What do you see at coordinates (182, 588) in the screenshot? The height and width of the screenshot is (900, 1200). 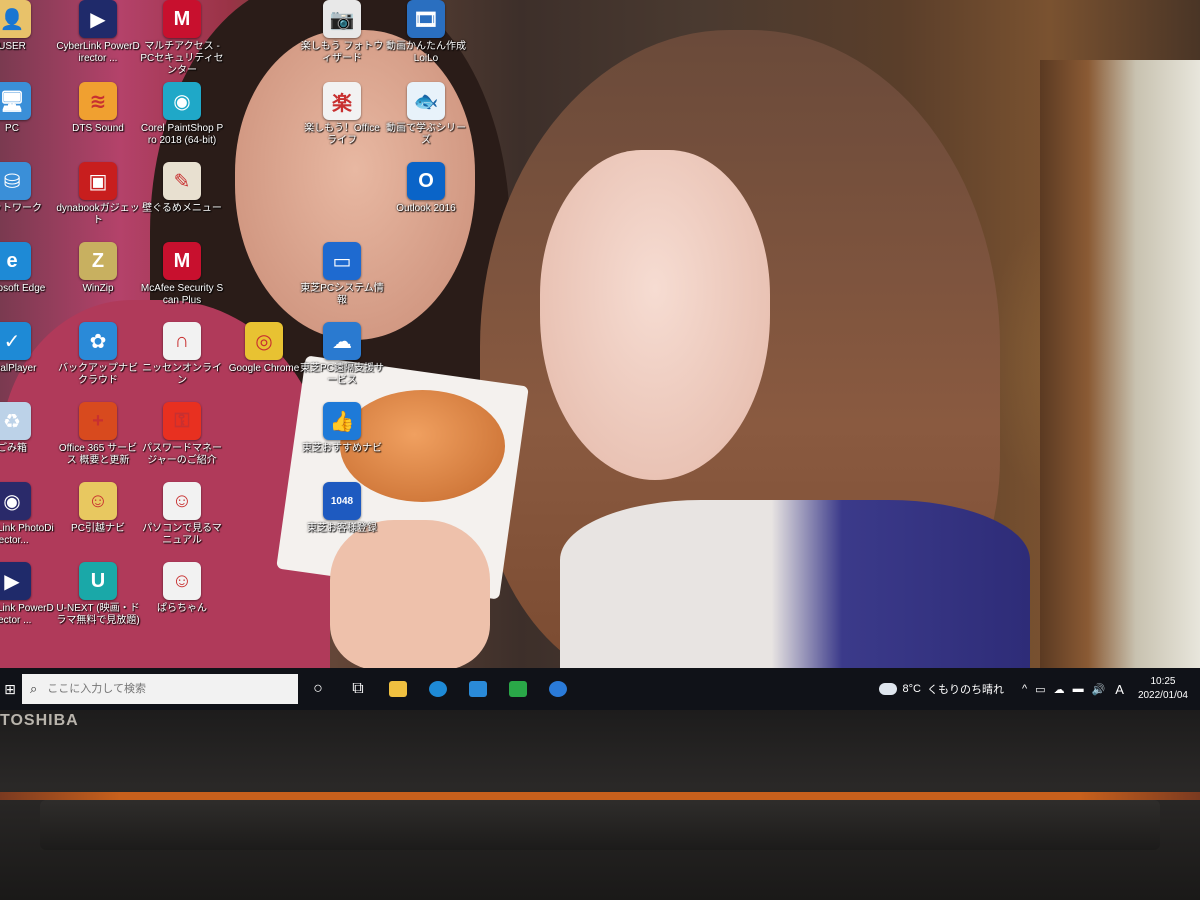 I see `desktop-shortcut: ☺ ぱらちゃん` at bounding box center [182, 588].